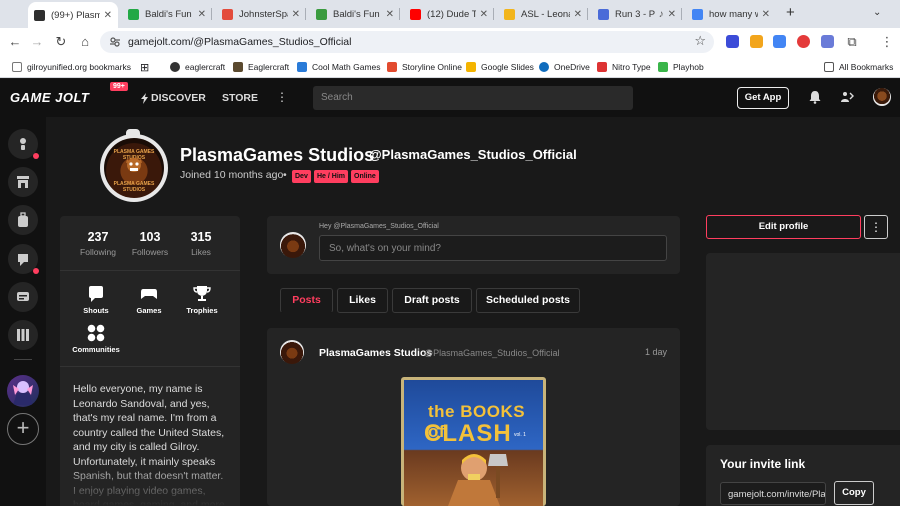 This screenshot has width=900, height=506. I want to click on browser-tab: ASL - Leona ✕, so click(543, 14).